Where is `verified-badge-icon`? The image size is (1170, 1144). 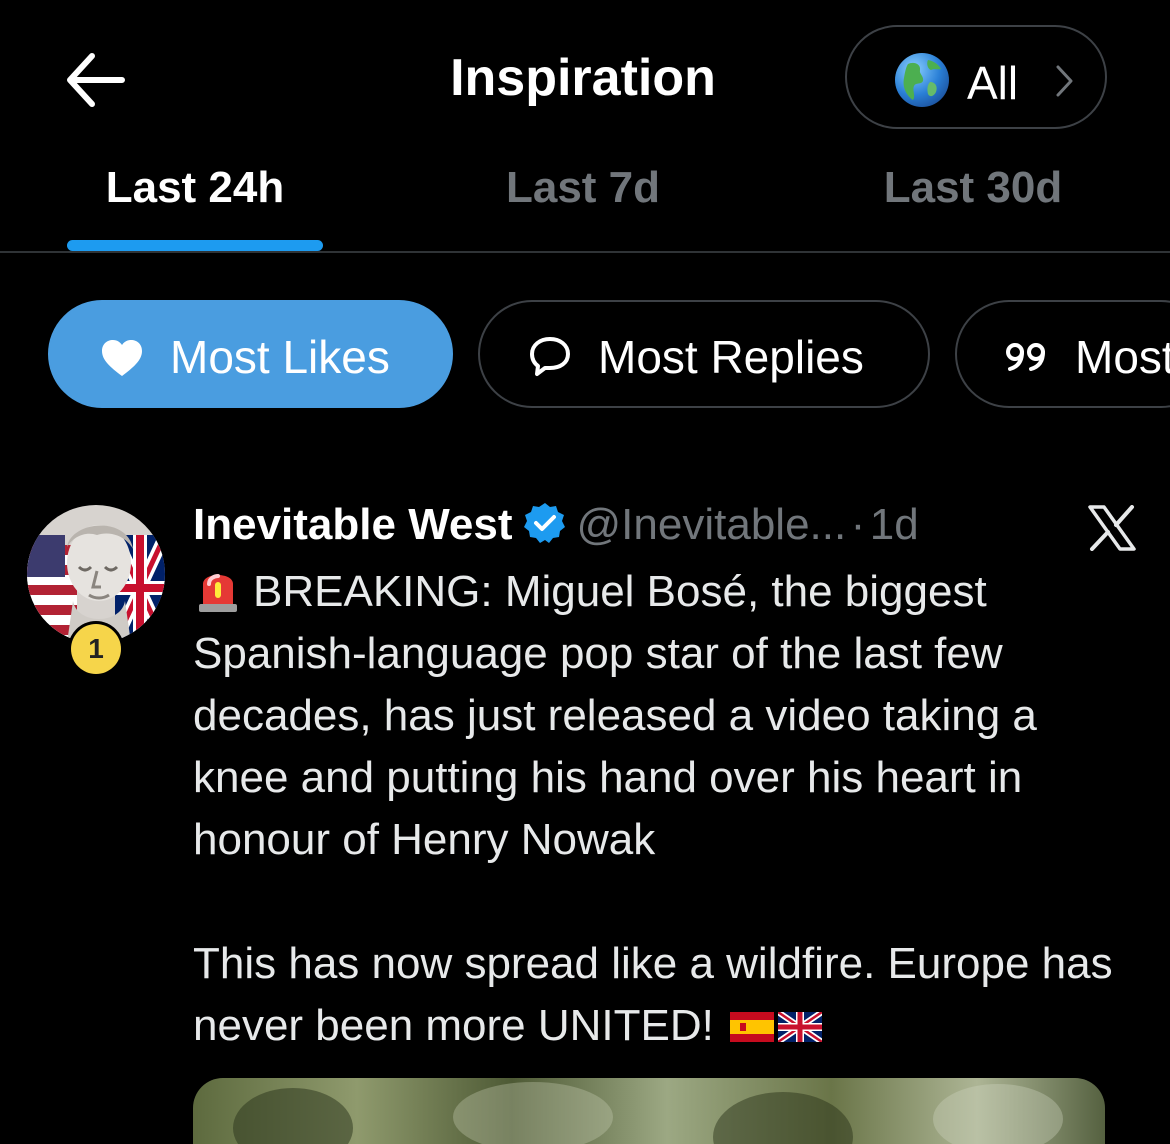
verified-badge-icon is located at coordinates (544, 523).